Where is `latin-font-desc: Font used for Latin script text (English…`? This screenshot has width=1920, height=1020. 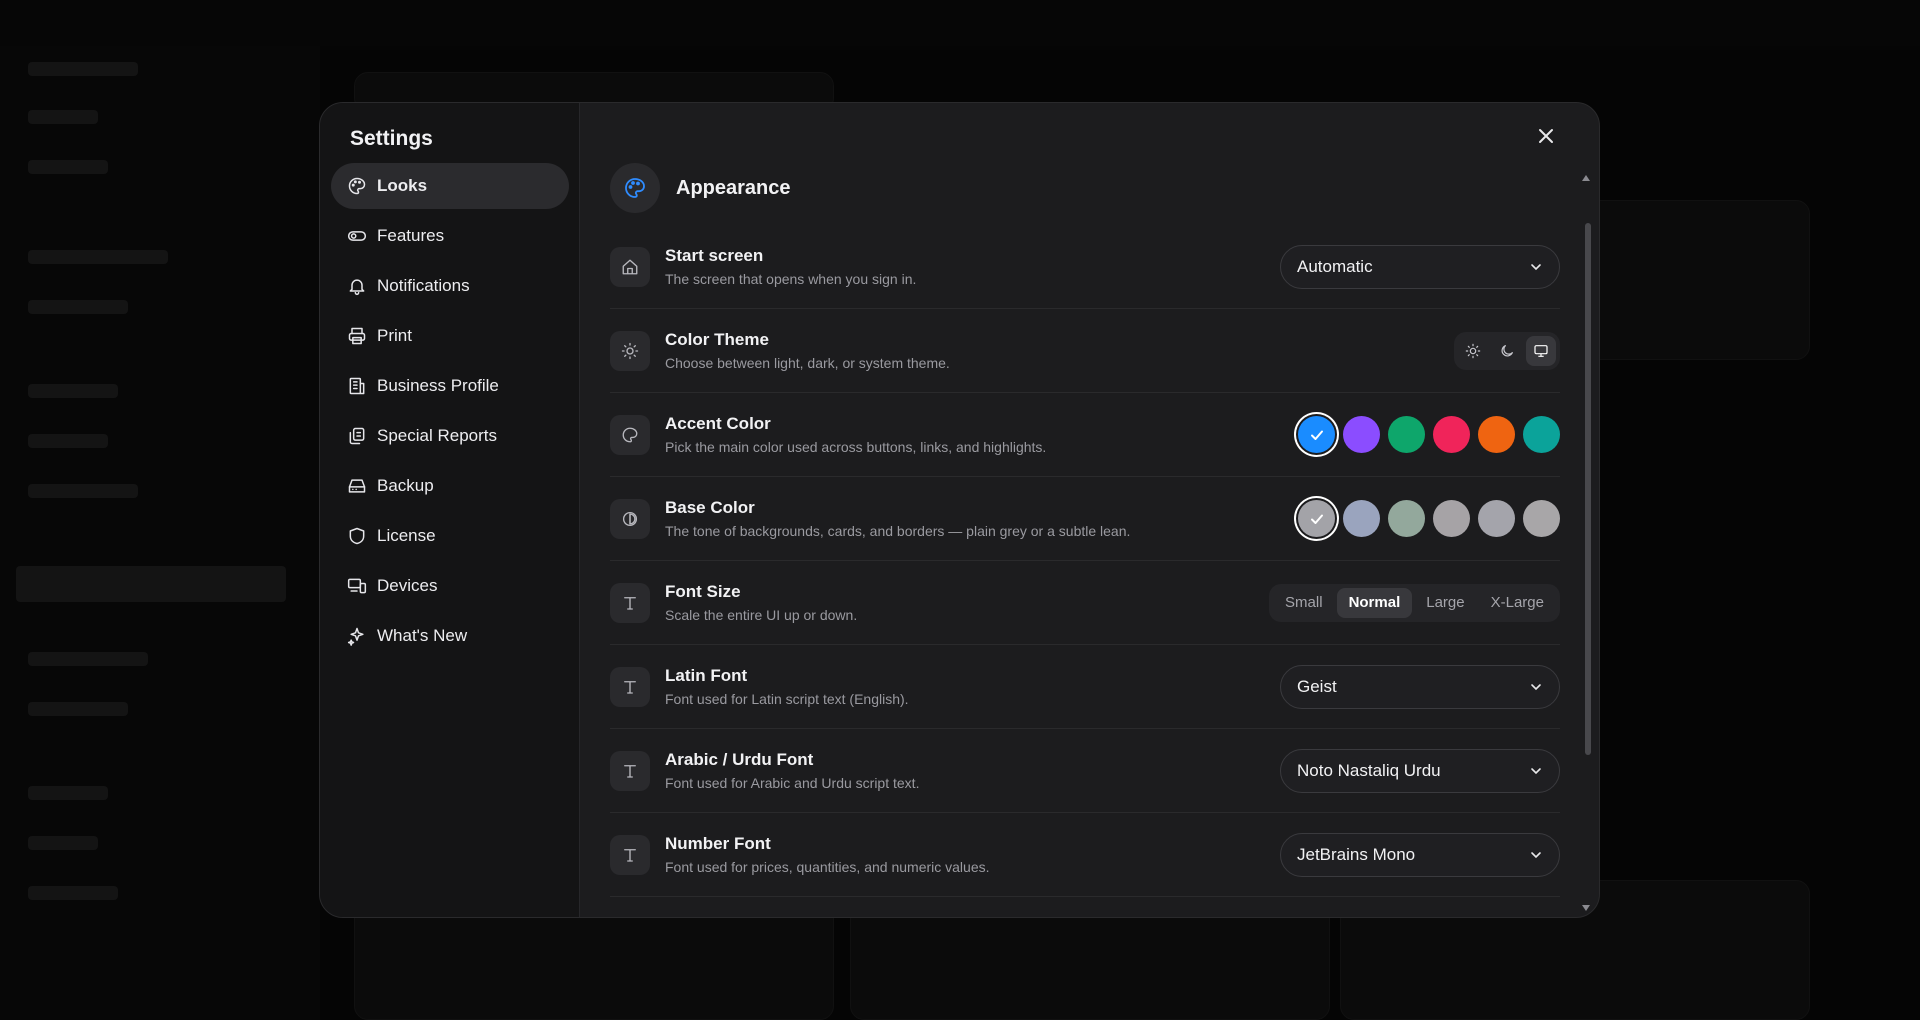 latin-font-desc: Font used for Latin script text (English… is located at coordinates (787, 699).